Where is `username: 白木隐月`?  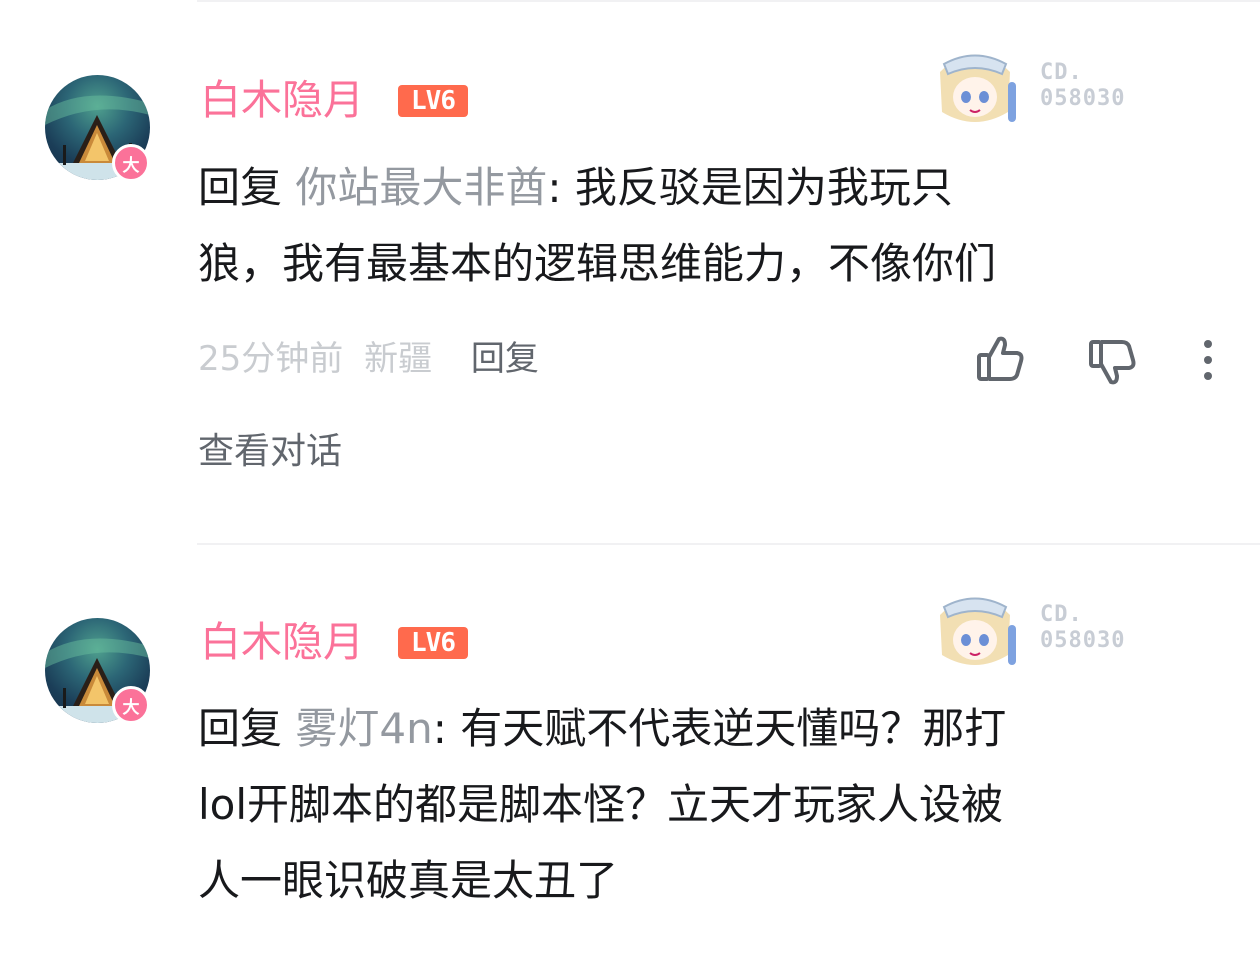
username: 白木隐月 is located at coordinates (282, 642).